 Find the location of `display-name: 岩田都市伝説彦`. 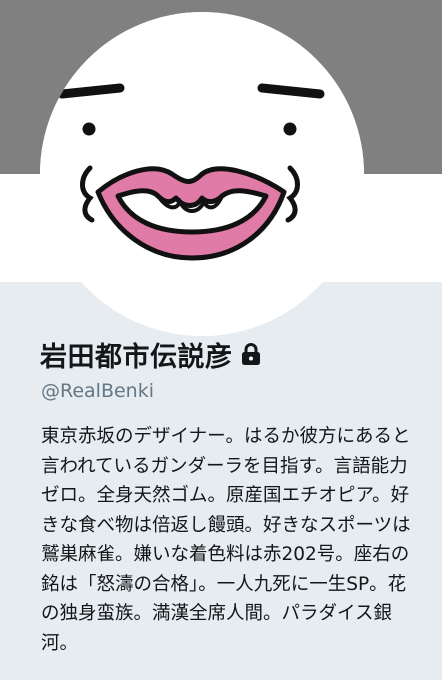

display-name: 岩田都市伝説彦 is located at coordinates (136, 357).